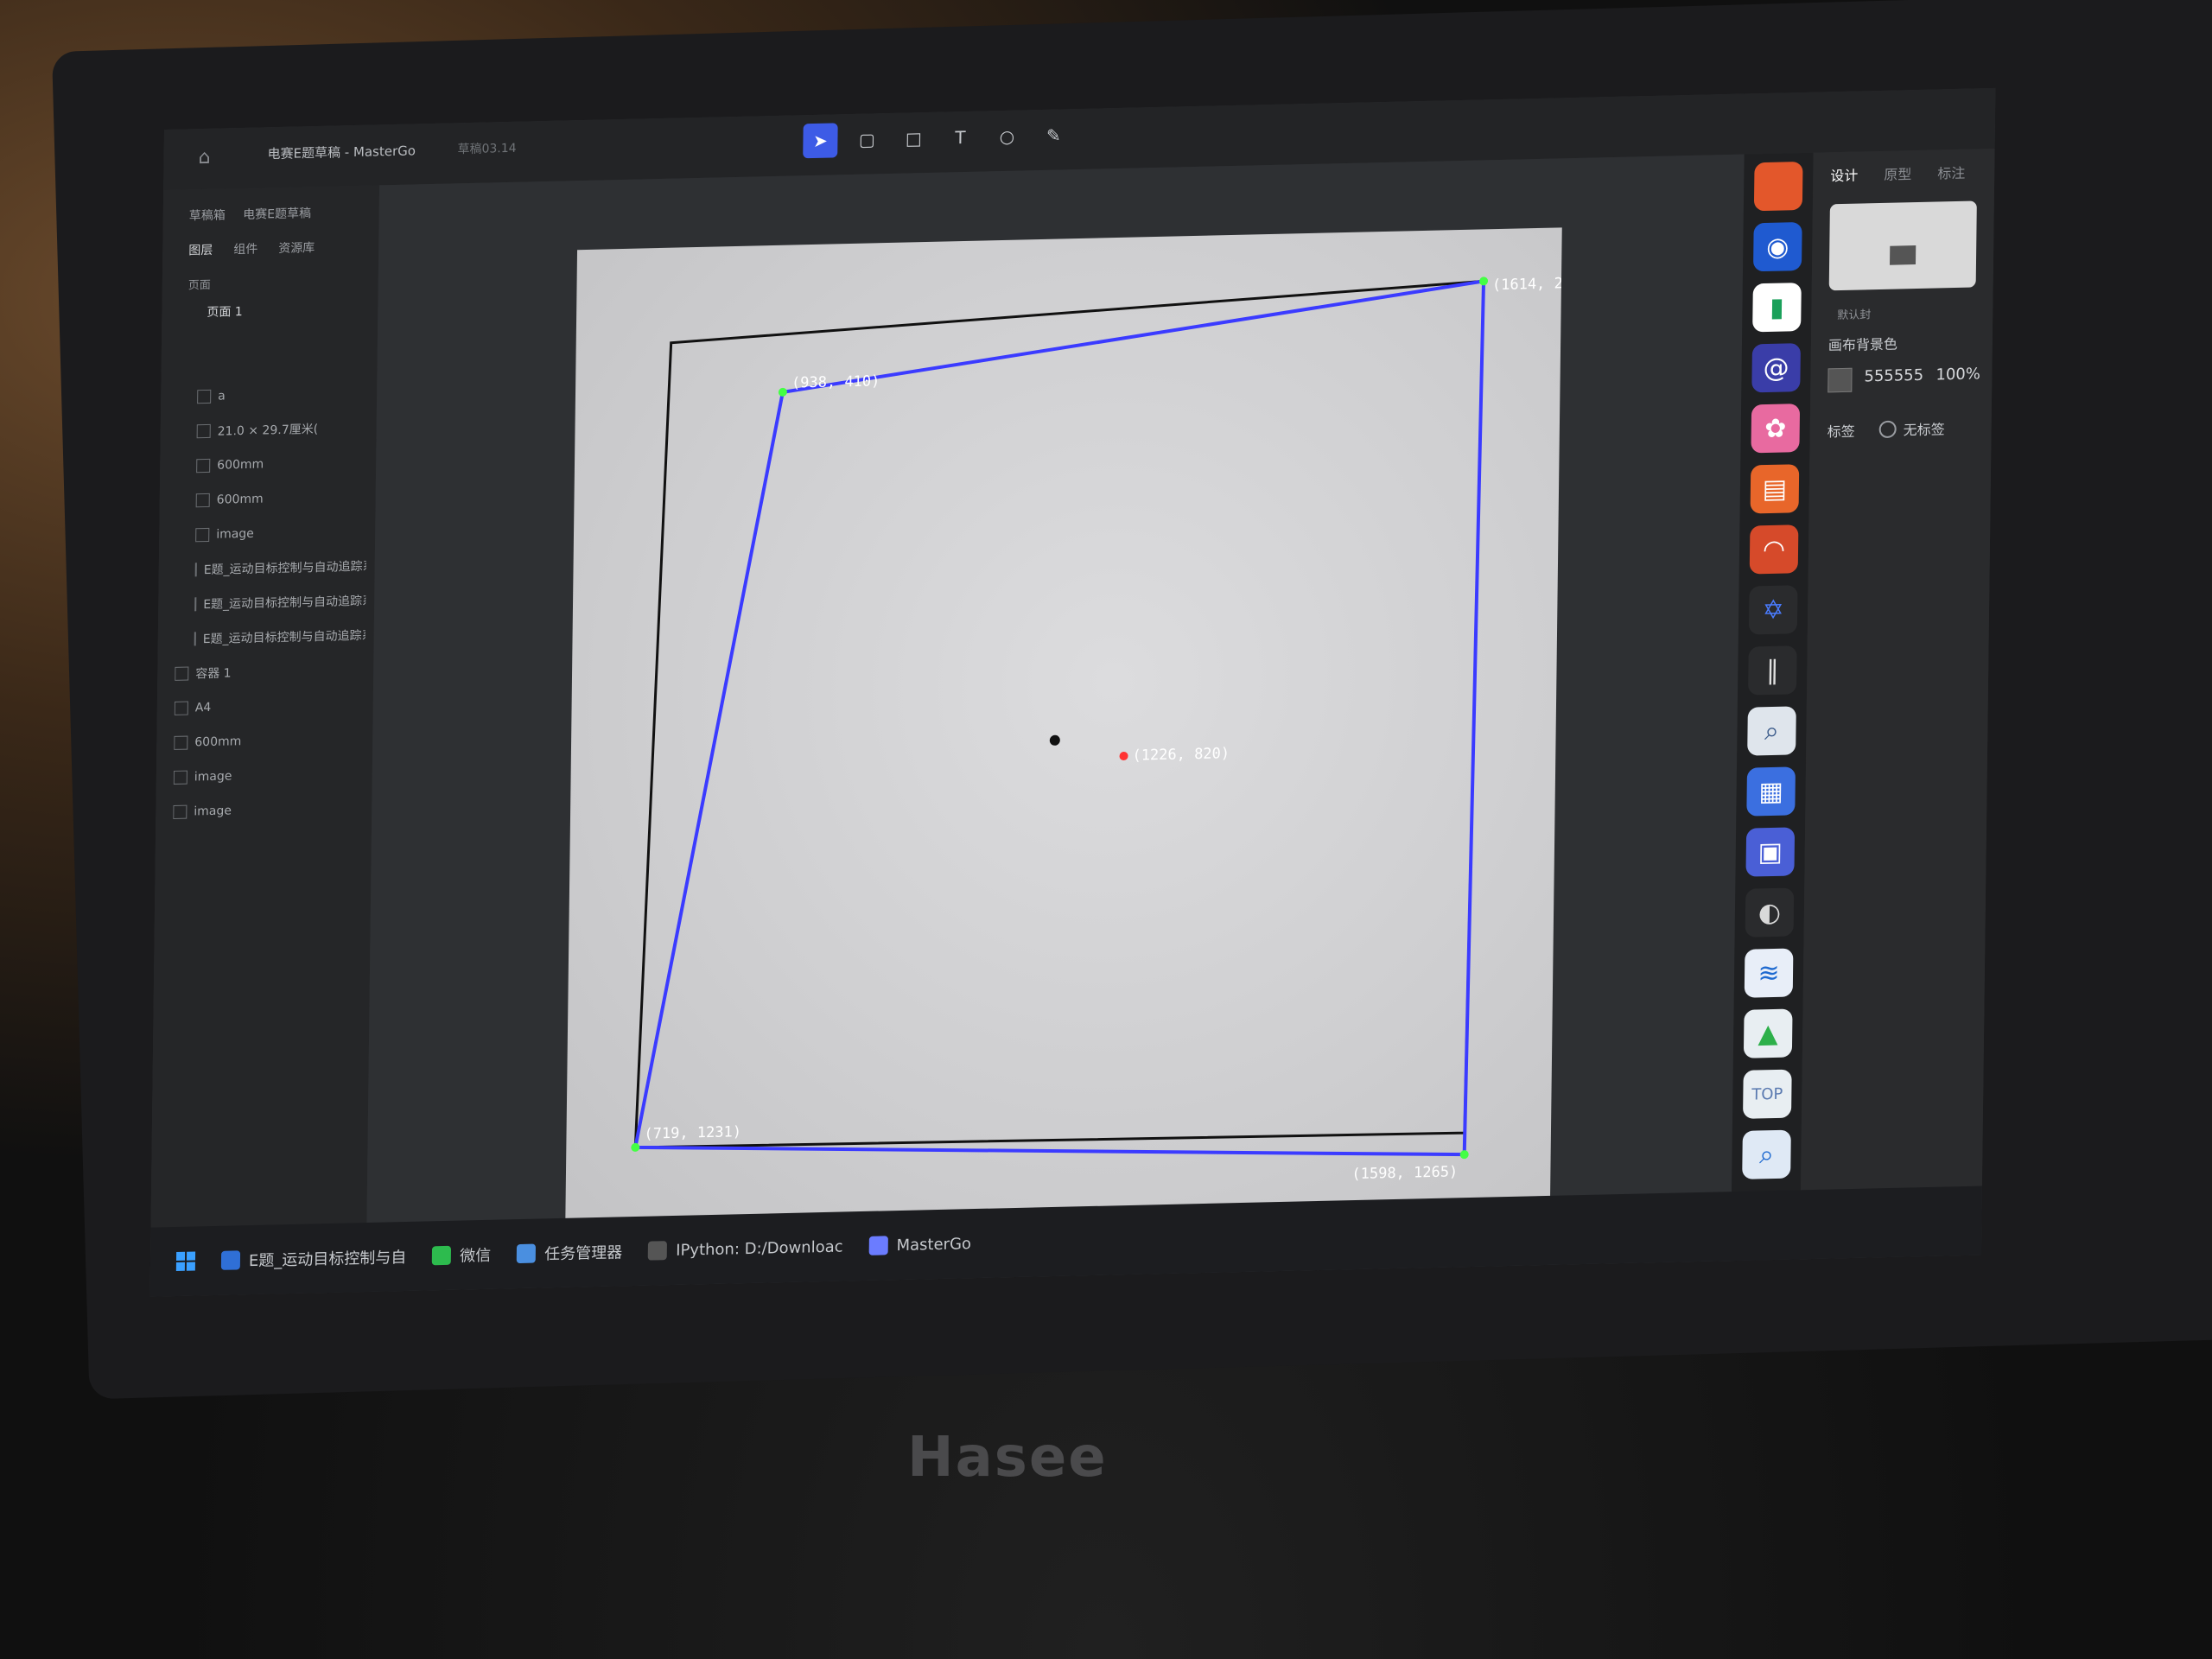  What do you see at coordinates (1774, 549) in the screenshot?
I see `rainbow-icon: ◠` at bounding box center [1774, 549].